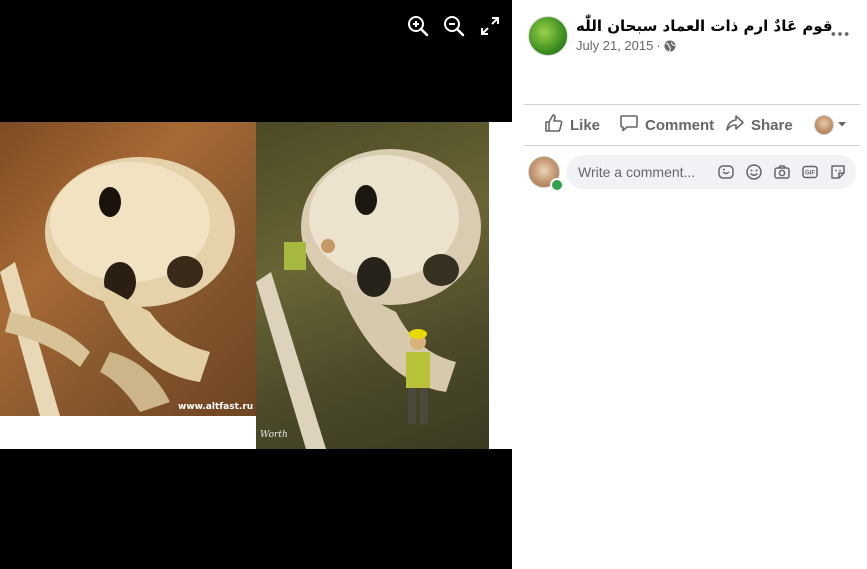  What do you see at coordinates (704, 26) in the screenshot?
I see `page-name-link: قوم عَادٌ ارم ذات العماد سبحان اللّٰه` at bounding box center [704, 26].